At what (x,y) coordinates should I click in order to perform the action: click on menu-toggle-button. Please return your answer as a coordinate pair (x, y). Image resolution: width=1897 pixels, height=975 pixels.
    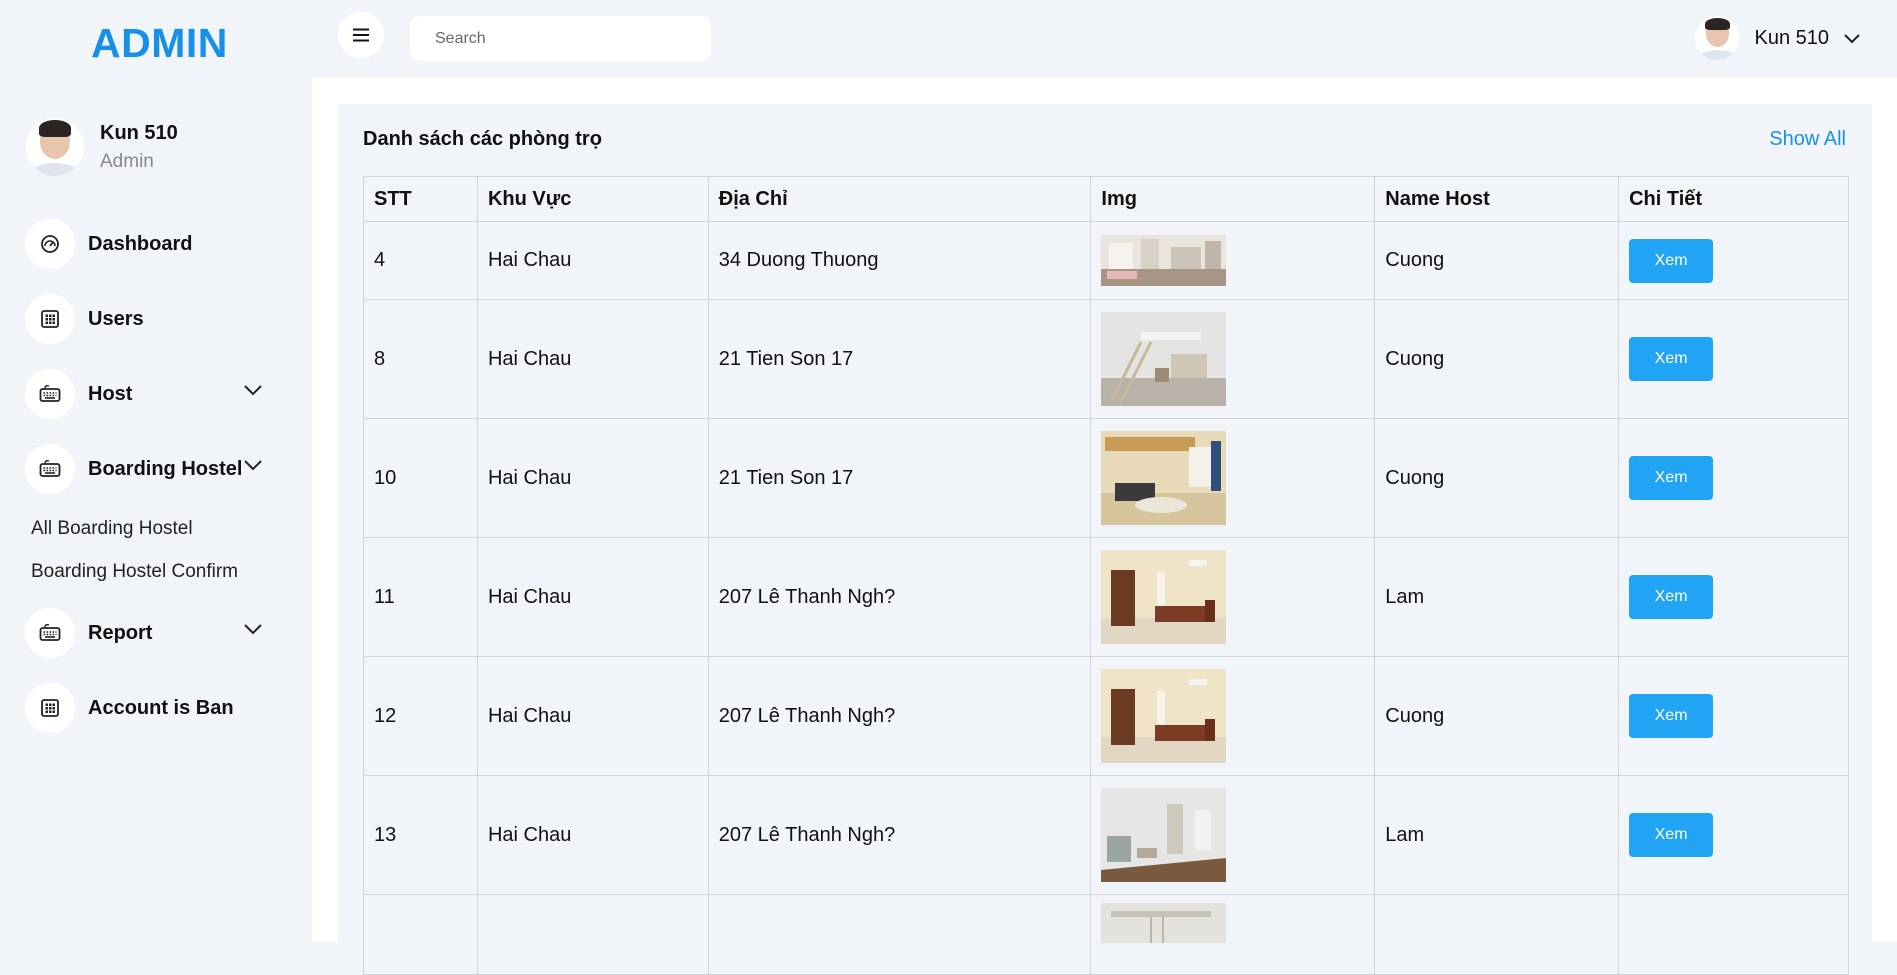
    Looking at the image, I should click on (361, 35).